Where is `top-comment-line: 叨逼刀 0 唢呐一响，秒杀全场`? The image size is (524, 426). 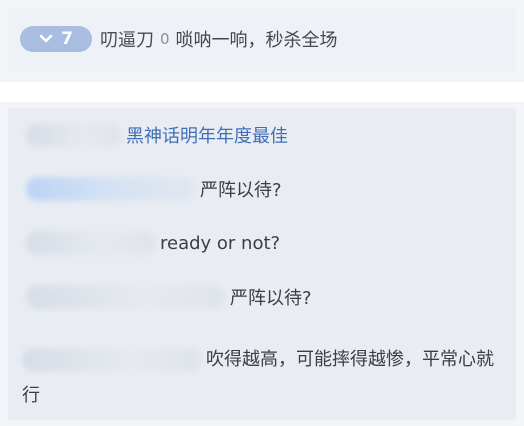
top-comment-line: 叨逼刀 0 唢呐一响，秒杀全场 is located at coordinates (219, 39).